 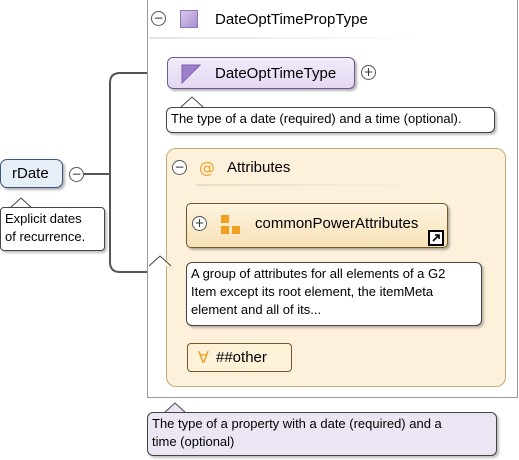 I want to click on expand-attribute-group-icon: +, so click(x=199, y=223).